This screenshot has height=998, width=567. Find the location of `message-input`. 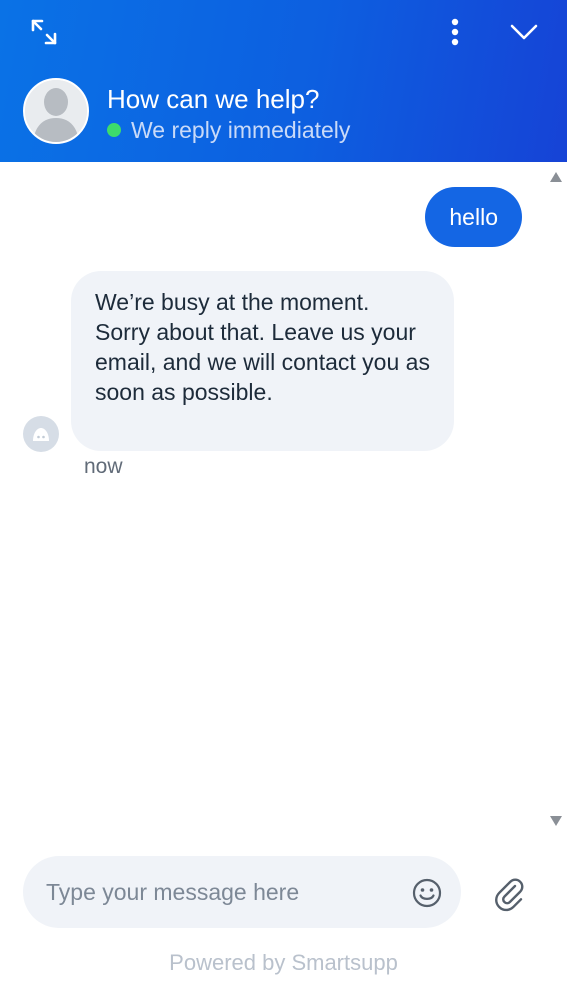

message-input is located at coordinates (226, 892).